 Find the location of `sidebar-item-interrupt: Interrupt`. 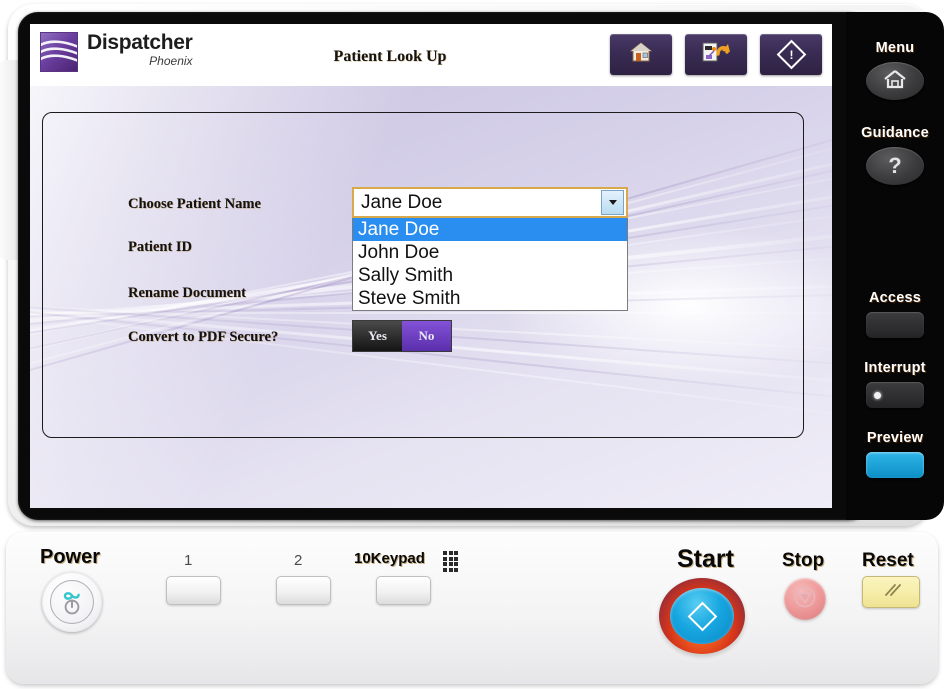

sidebar-item-interrupt: Interrupt is located at coordinates (895, 384).